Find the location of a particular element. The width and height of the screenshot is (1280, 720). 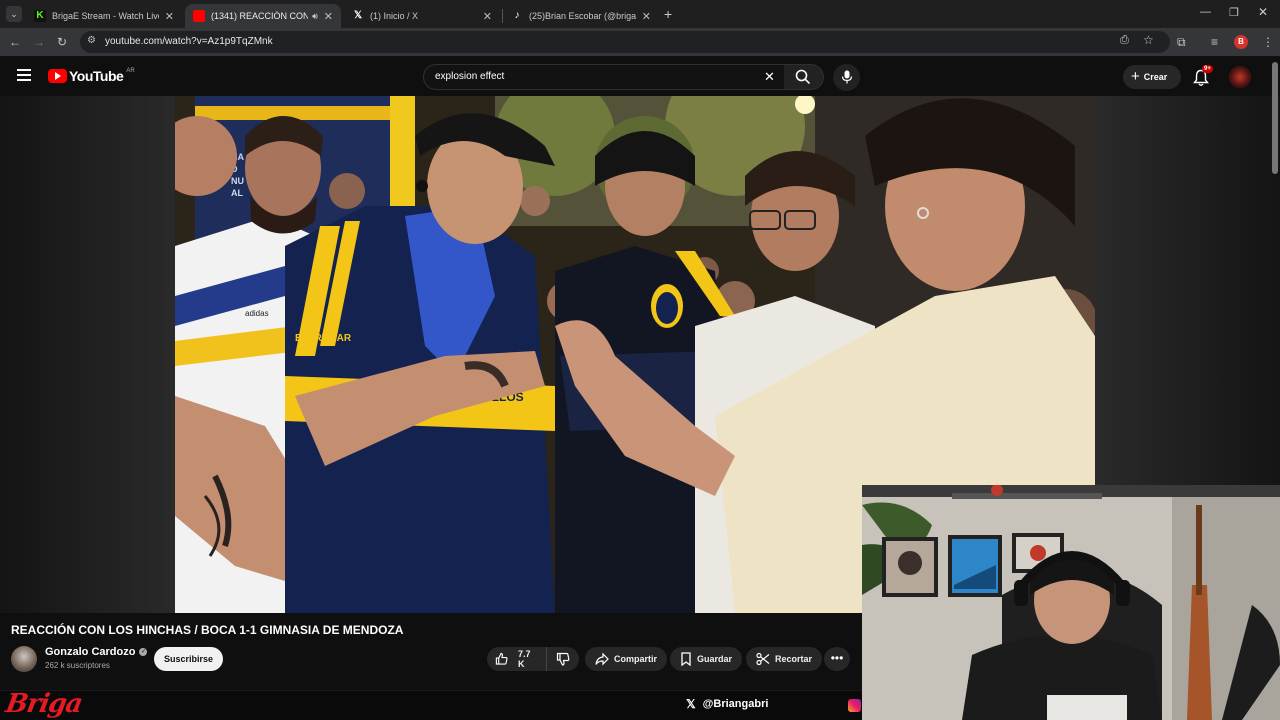

bookmark-star-icon: ☆ is located at coordinates (1148, 40).